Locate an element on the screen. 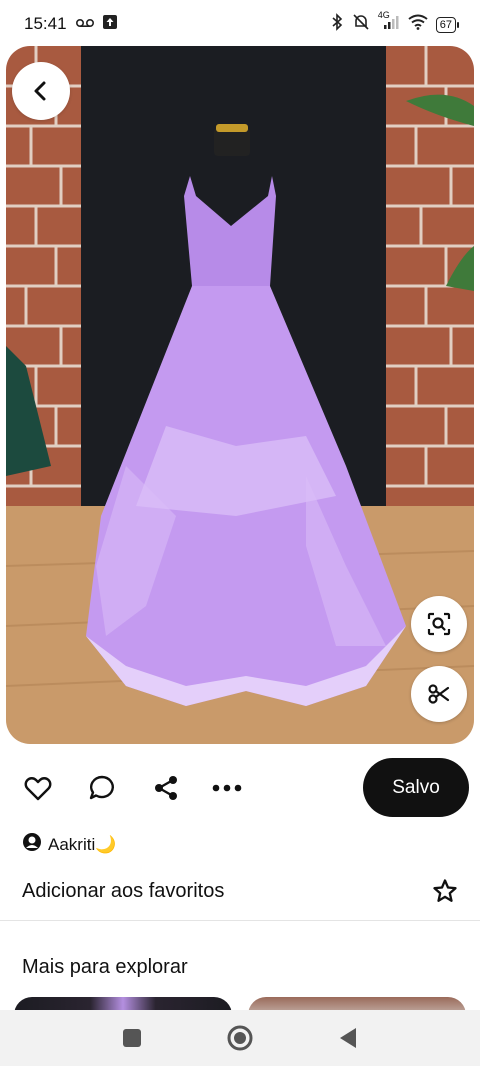 This screenshot has height=1066, width=480. pin-action-bar: Salvo is located at coordinates (240, 788).